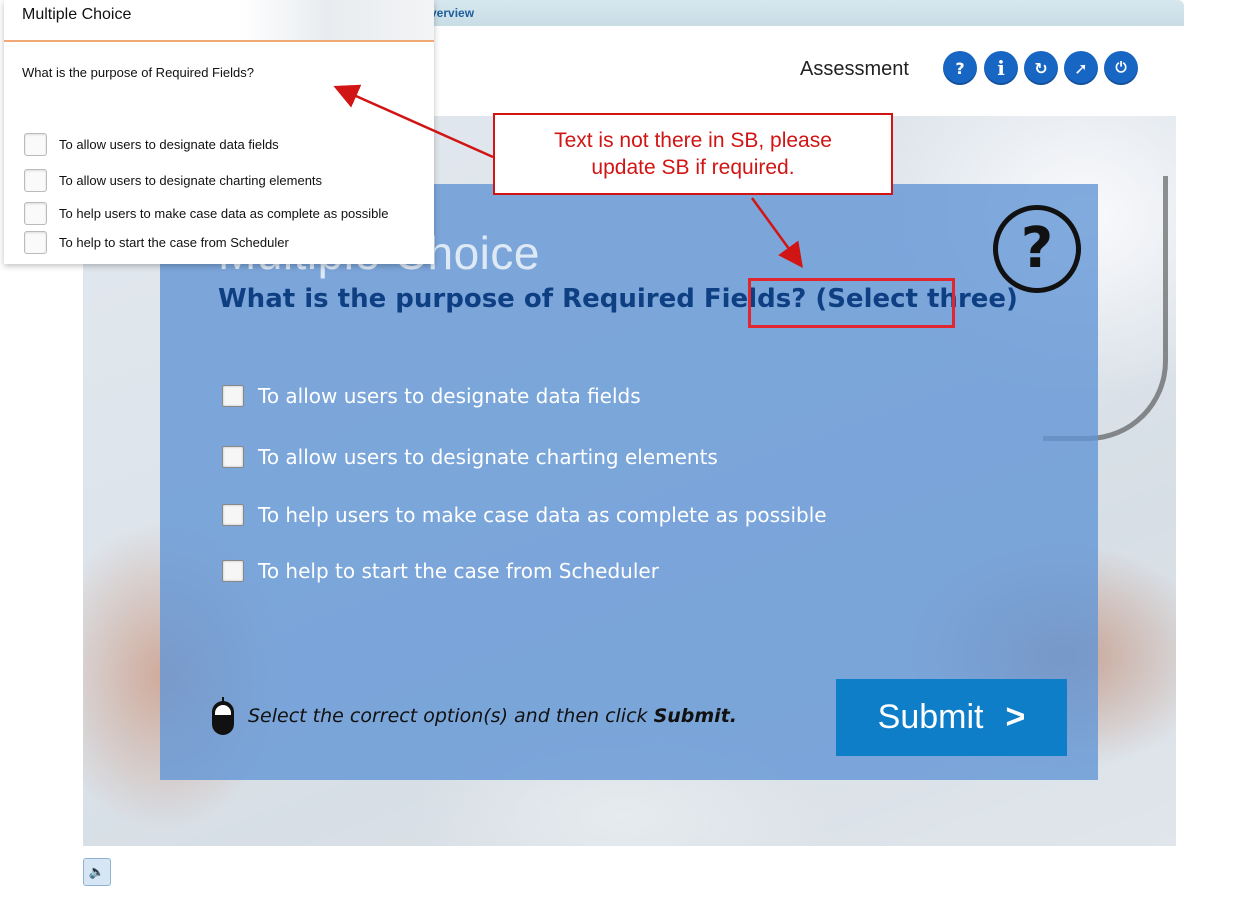  What do you see at coordinates (776, 233) in the screenshot?
I see `arrow-to-highlight` at bounding box center [776, 233].